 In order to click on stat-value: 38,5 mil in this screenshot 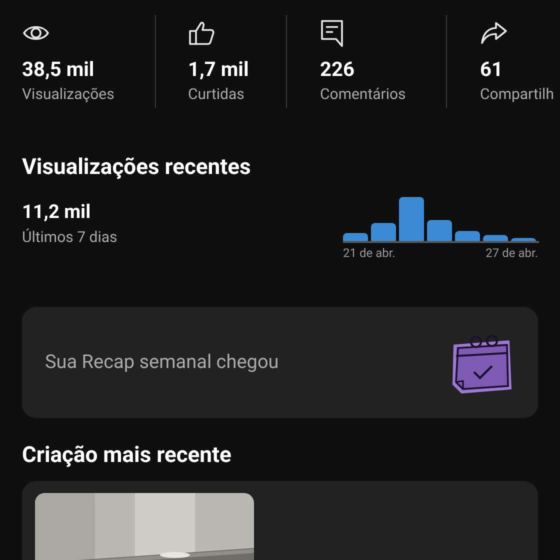, I will do `click(58, 69)`.